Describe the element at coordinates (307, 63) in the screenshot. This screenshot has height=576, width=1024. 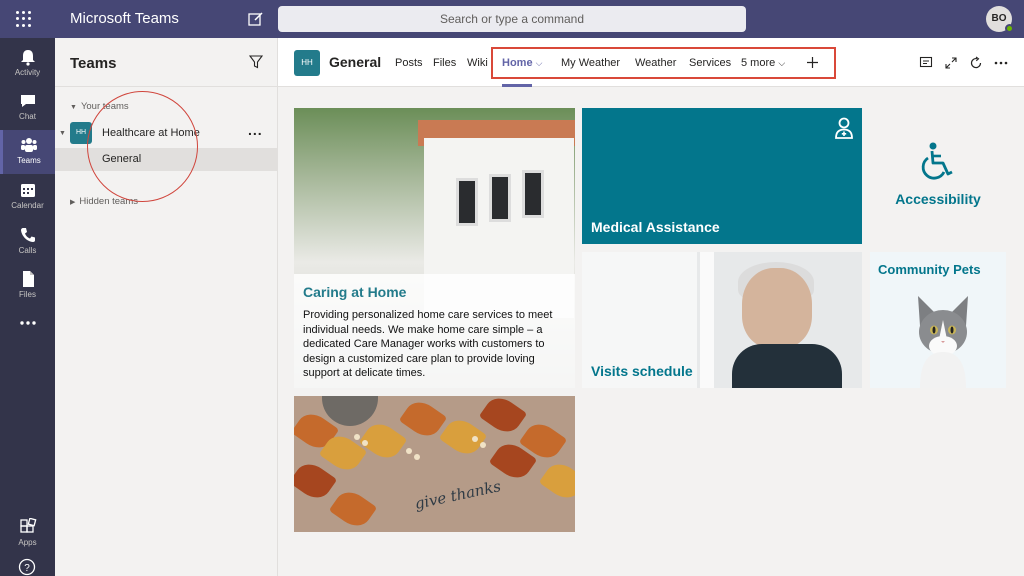
I see `channel-team-avatar: HH` at that location.